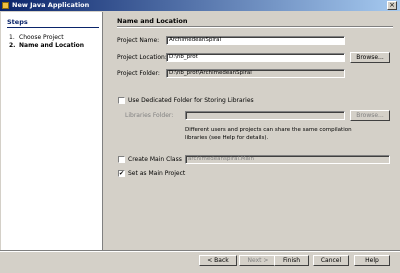 The height and width of the screenshot is (273, 400). What do you see at coordinates (51, 5) in the screenshot?
I see `window-title: New Java Application` at bounding box center [51, 5].